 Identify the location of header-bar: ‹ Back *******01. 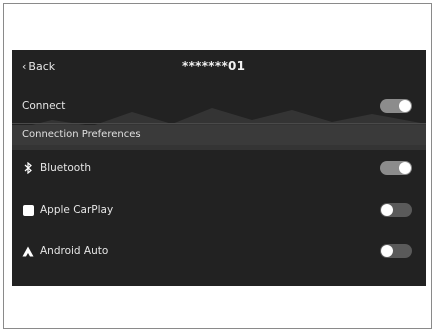
(219, 67).